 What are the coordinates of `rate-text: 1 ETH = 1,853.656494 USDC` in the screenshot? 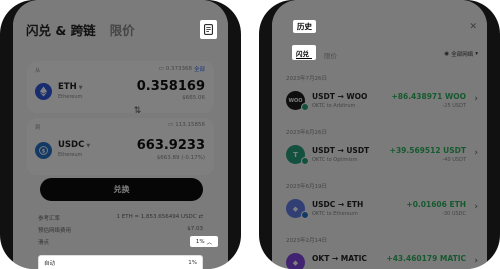 It's located at (156, 217).